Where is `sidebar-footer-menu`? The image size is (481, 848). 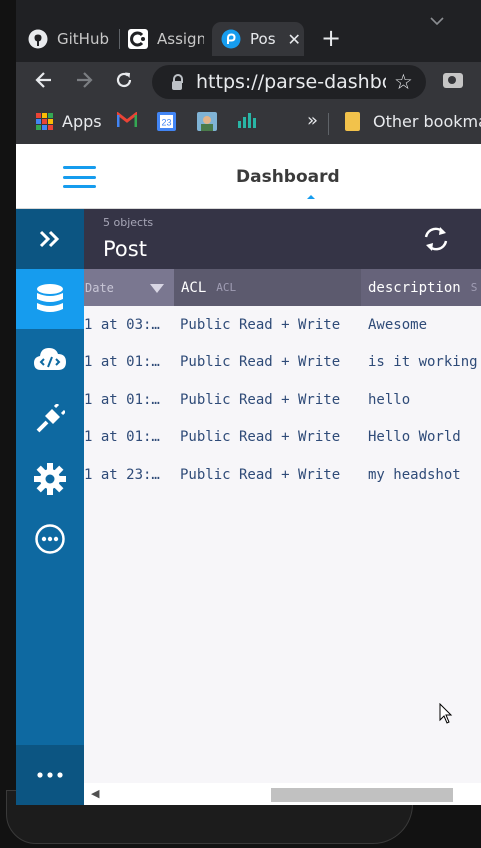 sidebar-footer-menu is located at coordinates (50, 775).